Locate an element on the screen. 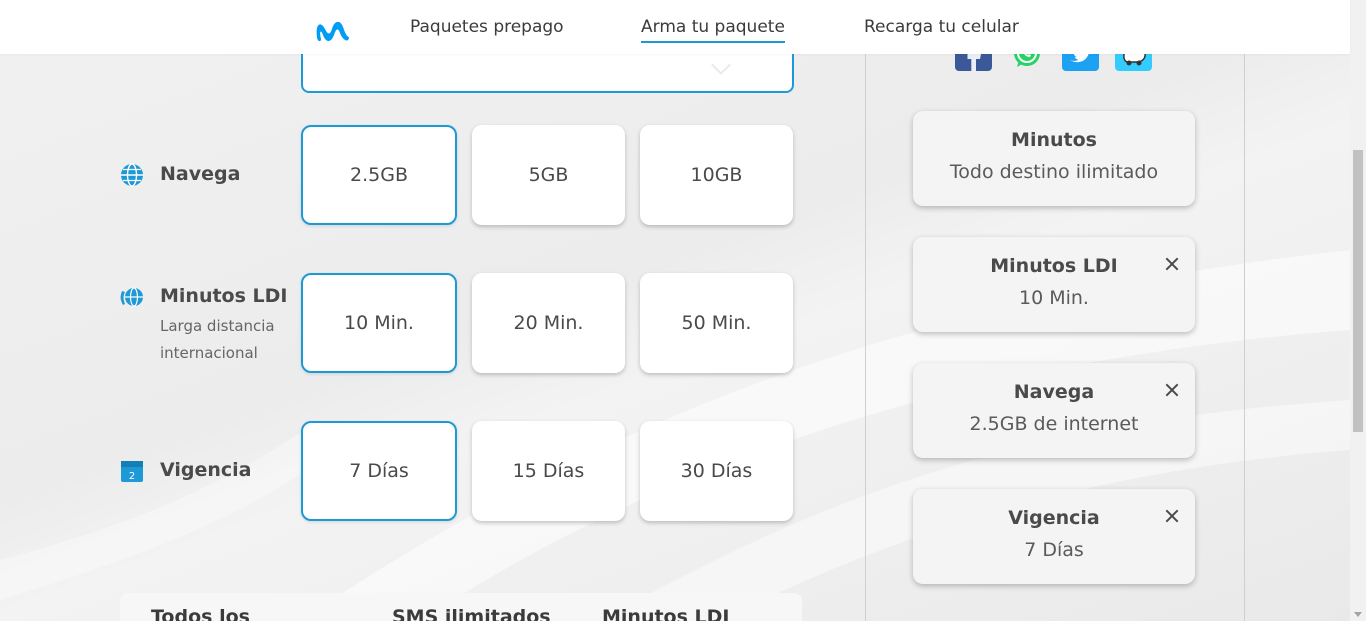 The height and width of the screenshot is (621, 1366). summary-title: Minutos LDI is located at coordinates (1054, 266).